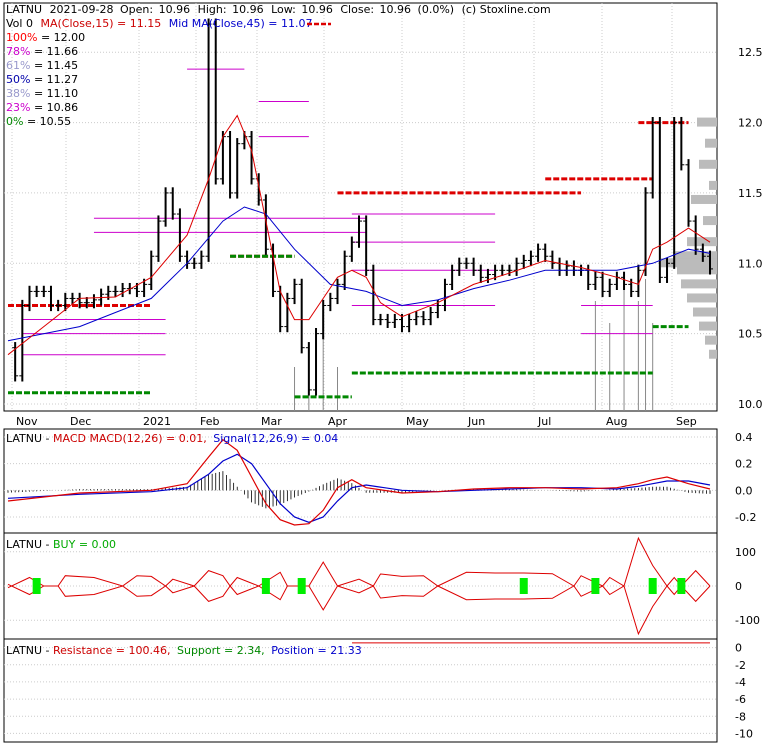  What do you see at coordinates (80, 421) in the screenshot?
I see `price-xtick-label: Dec` at bounding box center [80, 421].